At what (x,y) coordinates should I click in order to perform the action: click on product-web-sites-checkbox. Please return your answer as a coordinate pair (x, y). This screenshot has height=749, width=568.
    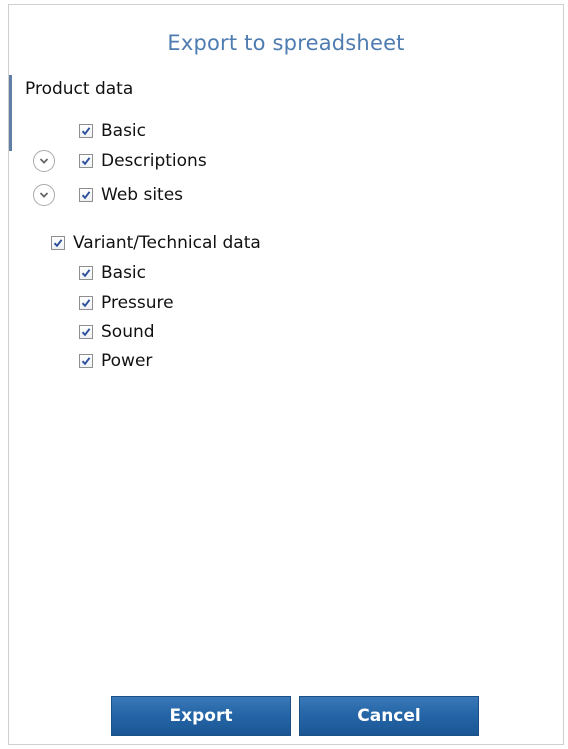
    Looking at the image, I should click on (86, 195).